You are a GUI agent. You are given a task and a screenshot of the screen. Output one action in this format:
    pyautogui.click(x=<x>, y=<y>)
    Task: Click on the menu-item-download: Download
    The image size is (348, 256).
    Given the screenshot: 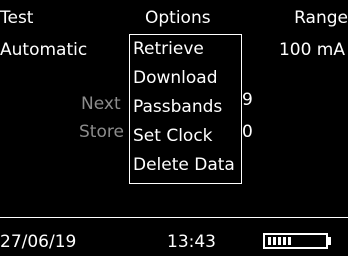 What is the action you would take?
    pyautogui.click(x=175, y=78)
    